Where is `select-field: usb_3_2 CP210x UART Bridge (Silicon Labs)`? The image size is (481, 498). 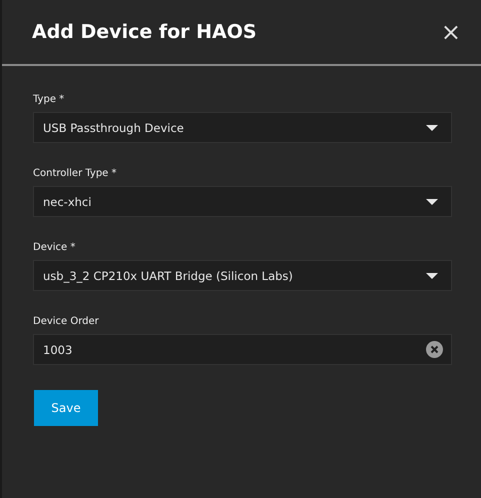
select-field: usb_3_2 CP210x UART Bridge (Silicon Labs) is located at coordinates (242, 275).